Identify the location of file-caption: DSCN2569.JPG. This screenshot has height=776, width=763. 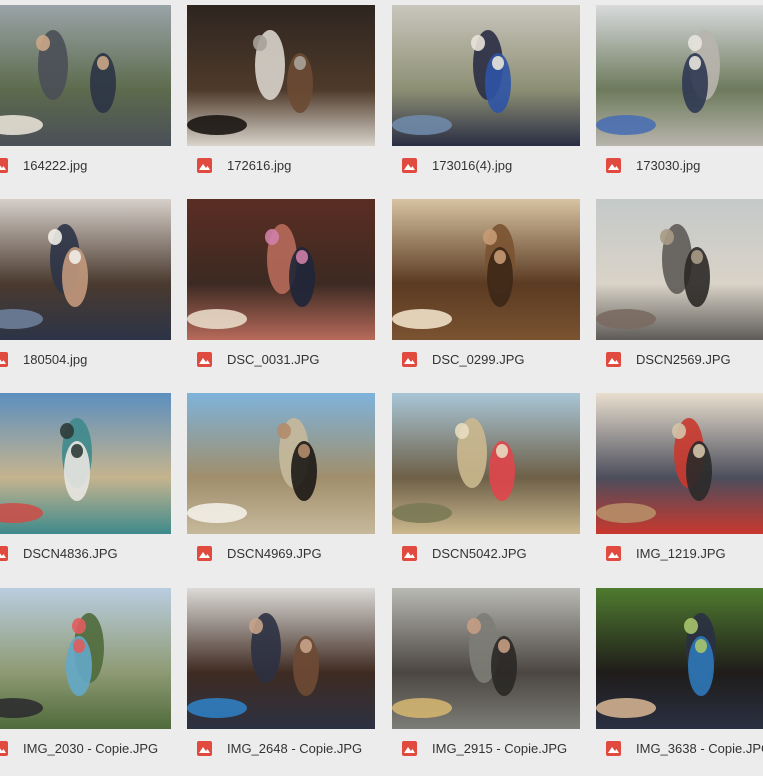
(679, 359).